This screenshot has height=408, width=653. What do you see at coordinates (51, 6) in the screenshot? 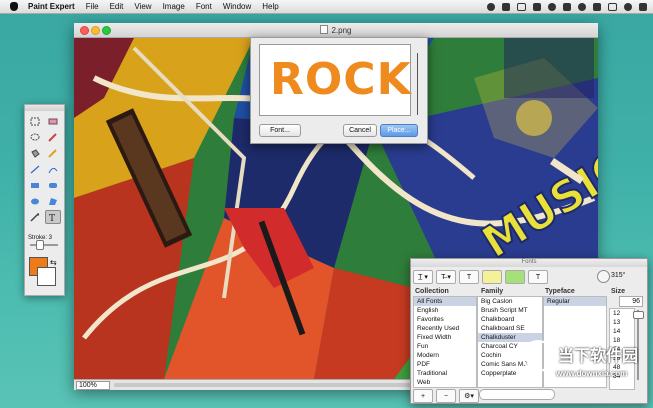
I see `menu-app-name: Paint Expert` at bounding box center [51, 6].